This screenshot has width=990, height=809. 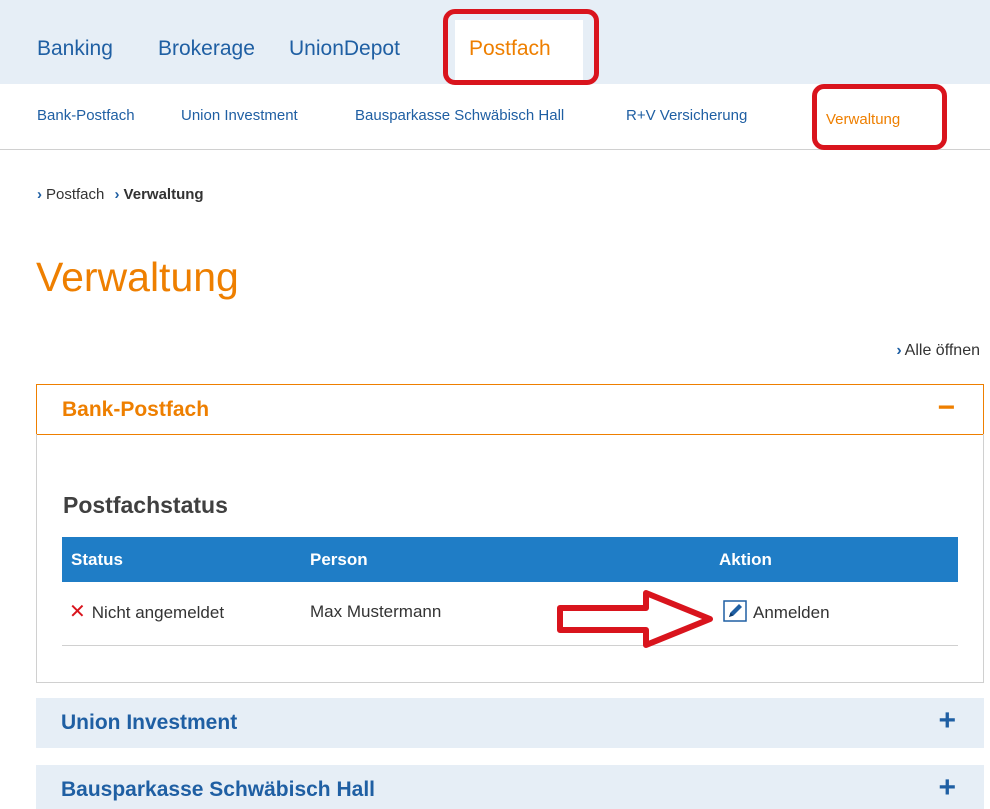 I want to click on subnav-union-investment: Union Investment, so click(x=239, y=116).